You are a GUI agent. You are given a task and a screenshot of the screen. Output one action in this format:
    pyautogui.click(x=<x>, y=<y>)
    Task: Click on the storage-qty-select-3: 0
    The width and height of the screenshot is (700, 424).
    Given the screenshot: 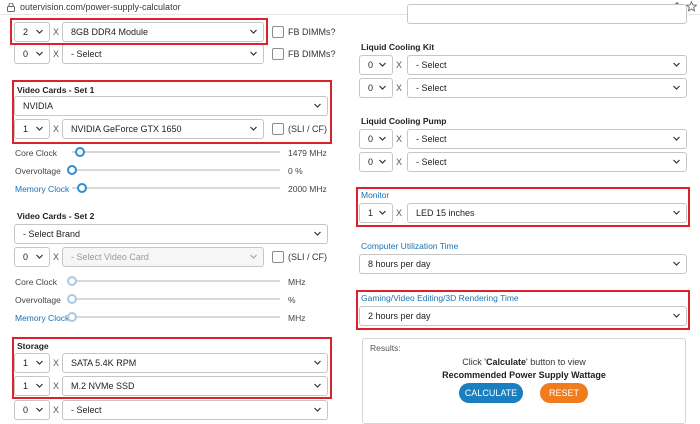 What is the action you would take?
    pyautogui.click(x=32, y=410)
    